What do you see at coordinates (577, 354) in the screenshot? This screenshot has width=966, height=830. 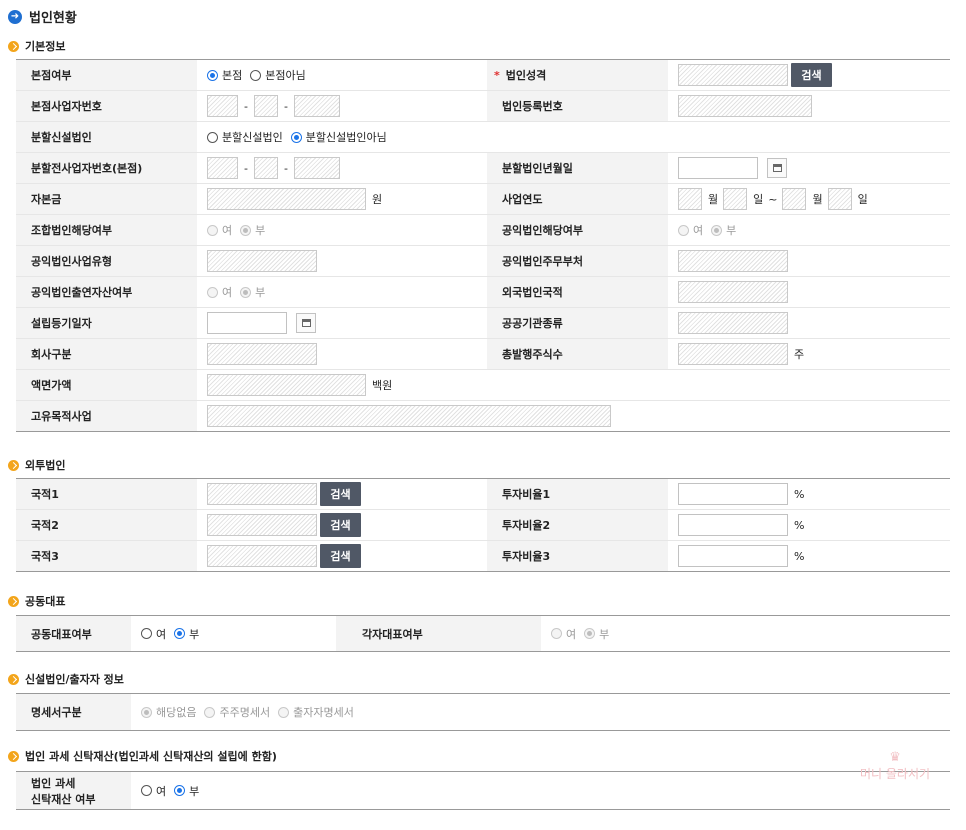 I see `total-shares-label: 총발행주식수` at bounding box center [577, 354].